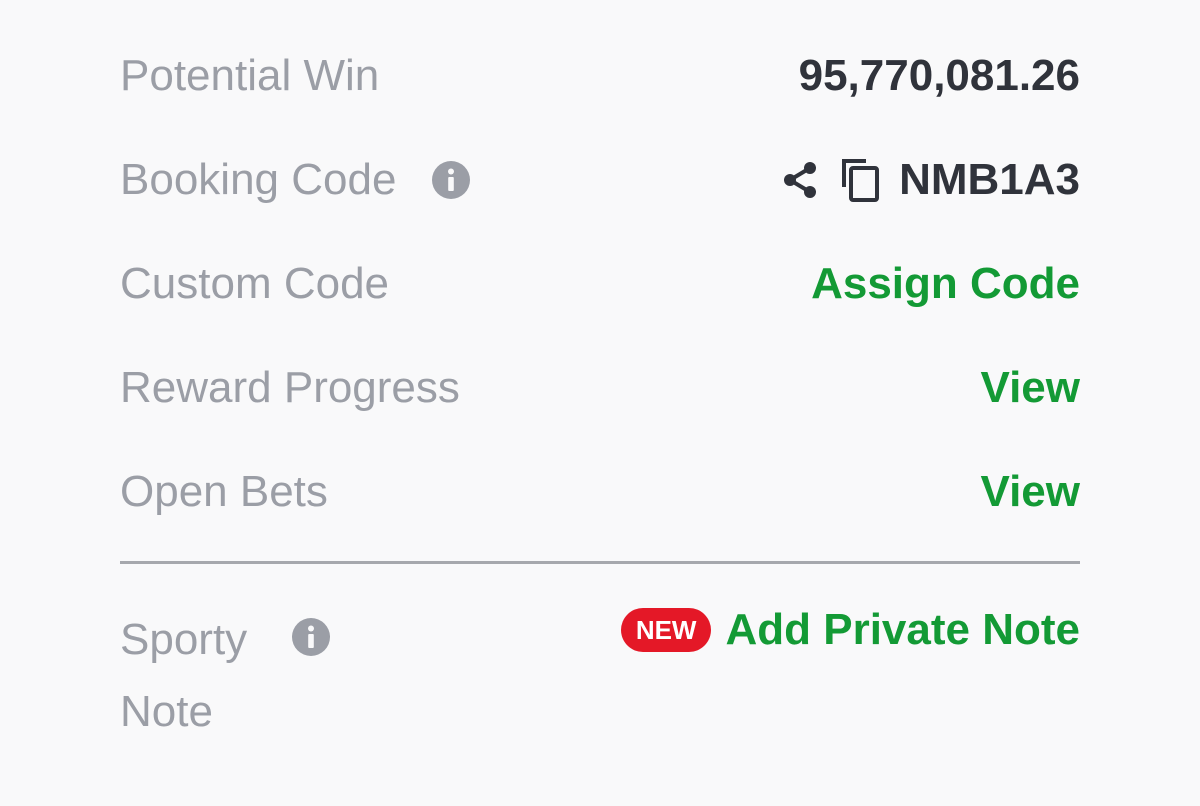 This screenshot has width=1200, height=806. I want to click on custom-code-row: Custom Code Assign Code, so click(600, 284).